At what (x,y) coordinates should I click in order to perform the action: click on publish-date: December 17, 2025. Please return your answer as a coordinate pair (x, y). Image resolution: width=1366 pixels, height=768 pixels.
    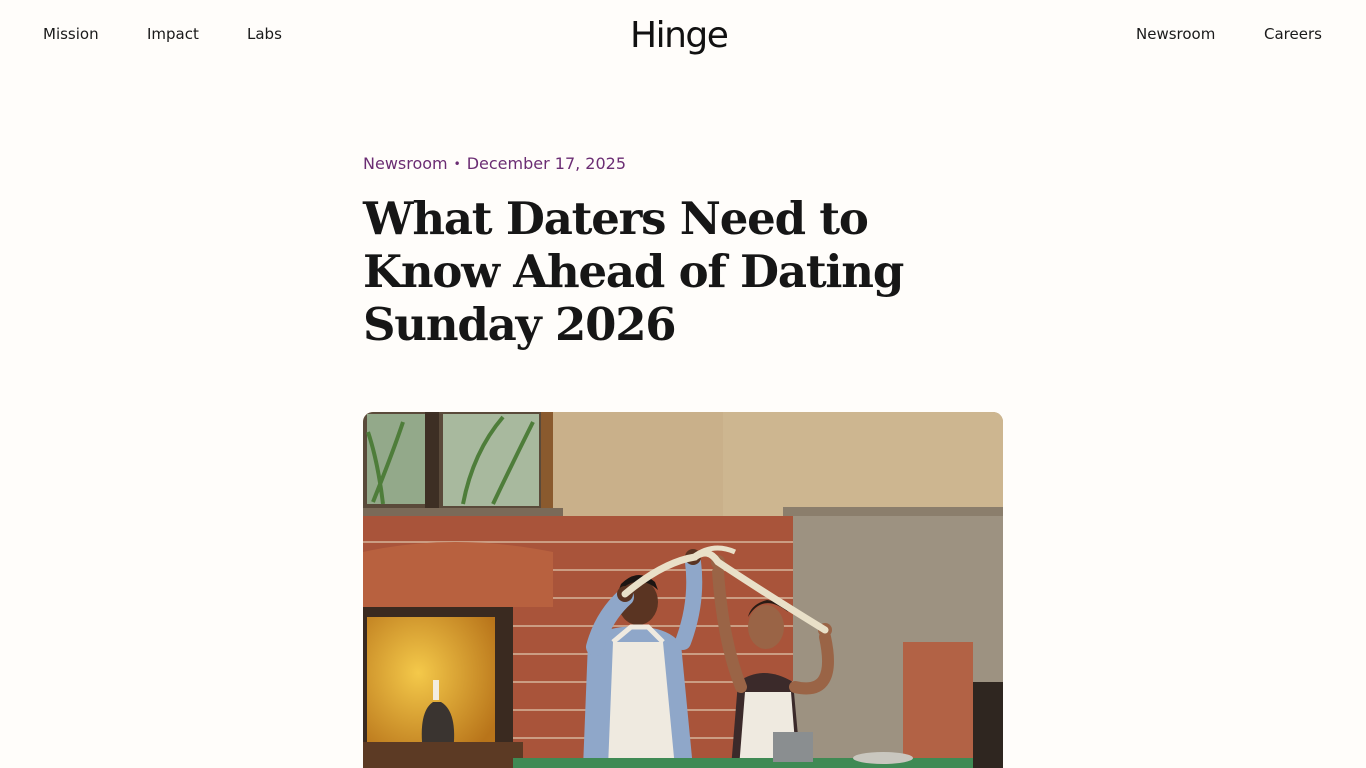
    Looking at the image, I should click on (546, 163).